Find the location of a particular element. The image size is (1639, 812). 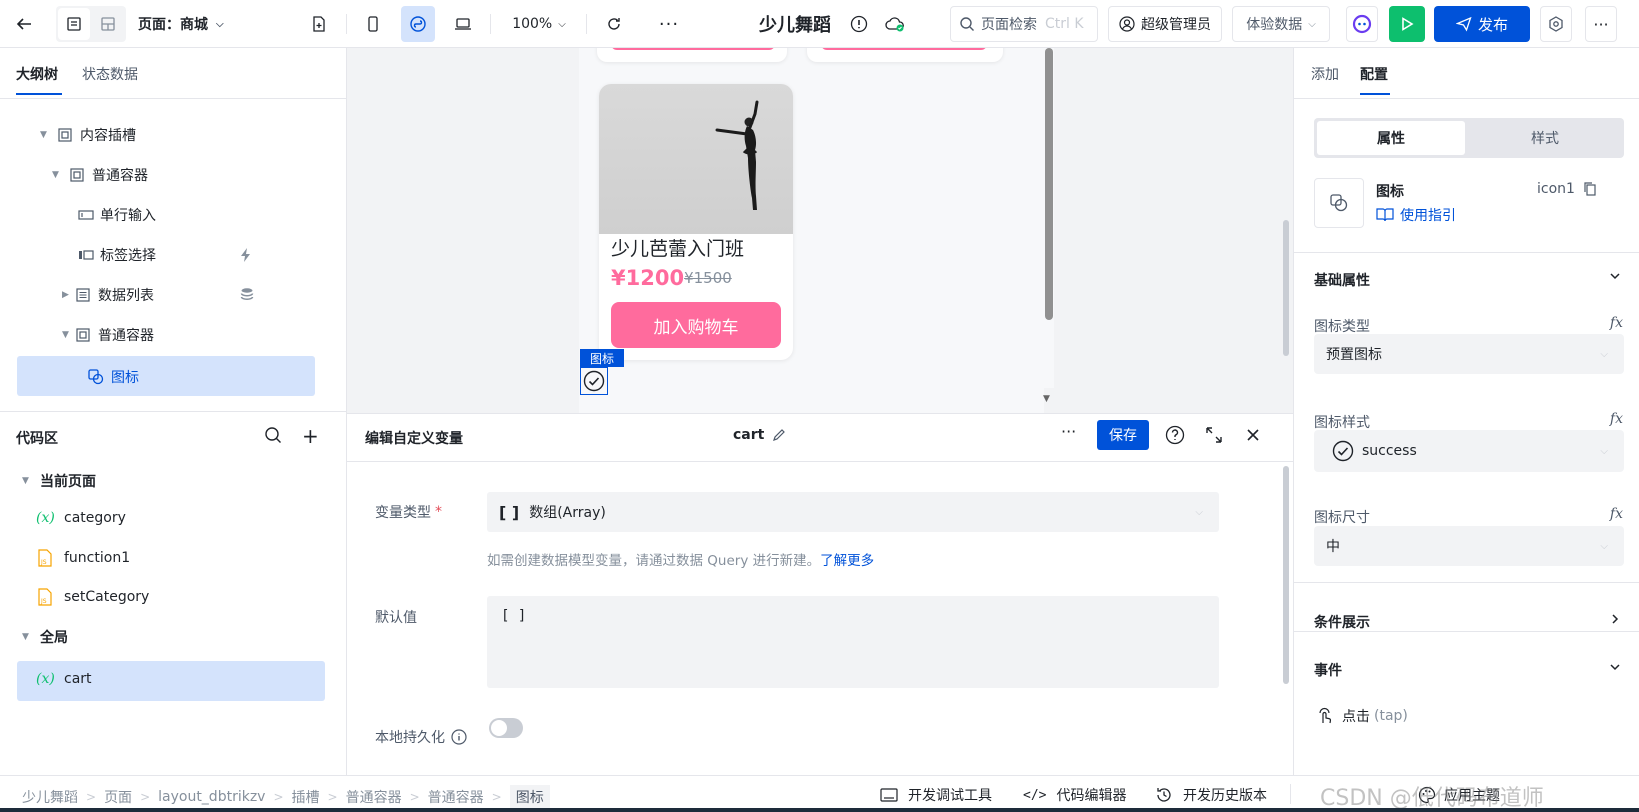

code-item-category: (x) category is located at coordinates (81, 518).